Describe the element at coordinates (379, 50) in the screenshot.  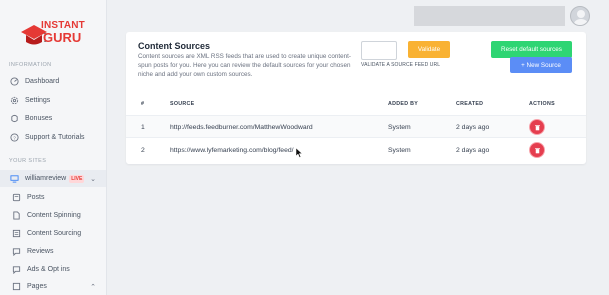
I see `source-url-input` at that location.